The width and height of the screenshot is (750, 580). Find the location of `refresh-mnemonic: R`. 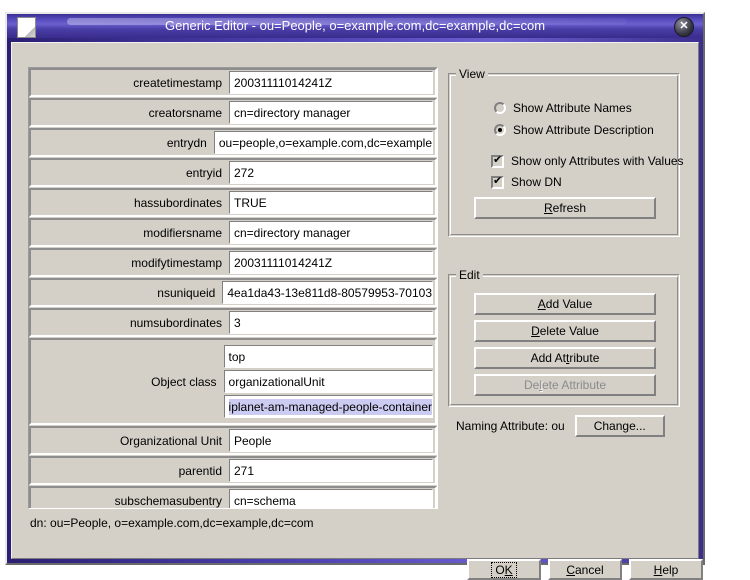

refresh-mnemonic: R is located at coordinates (548, 208).